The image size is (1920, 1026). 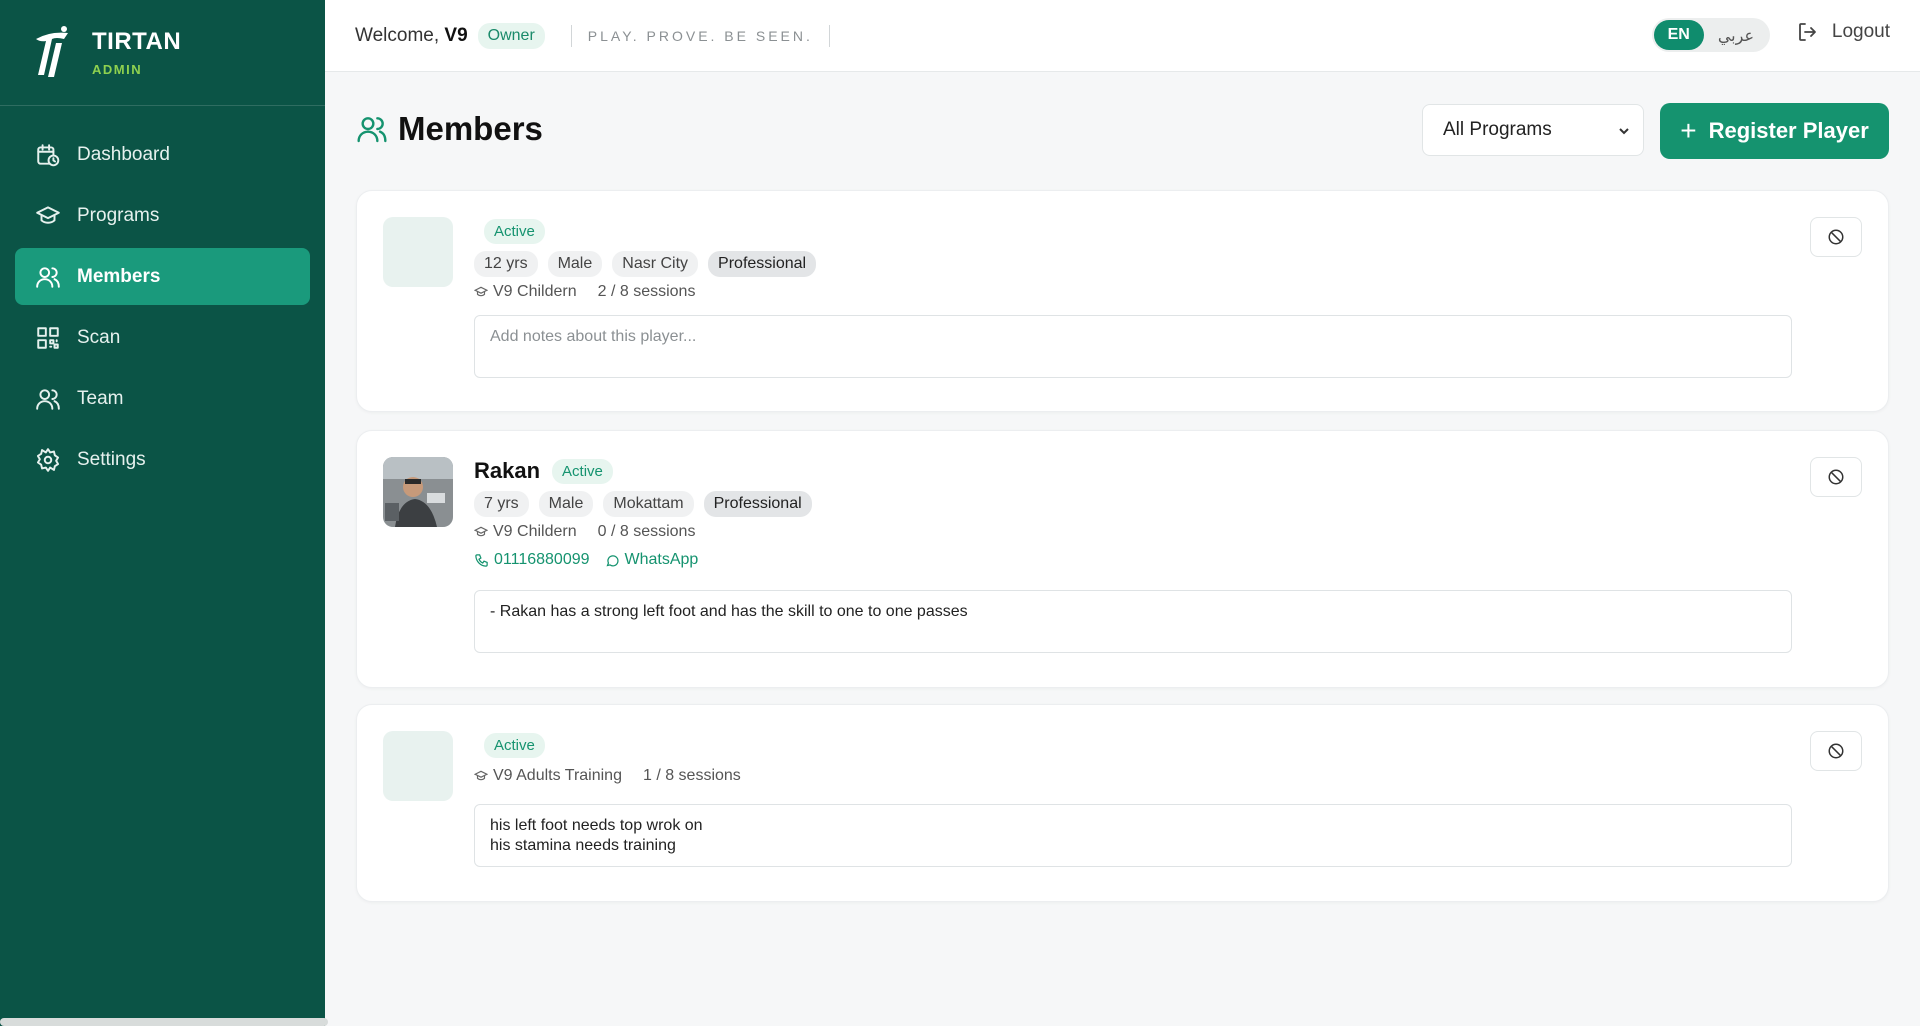 What do you see at coordinates (661, 559) in the screenshot?
I see `whatsapp-label: WhatsApp` at bounding box center [661, 559].